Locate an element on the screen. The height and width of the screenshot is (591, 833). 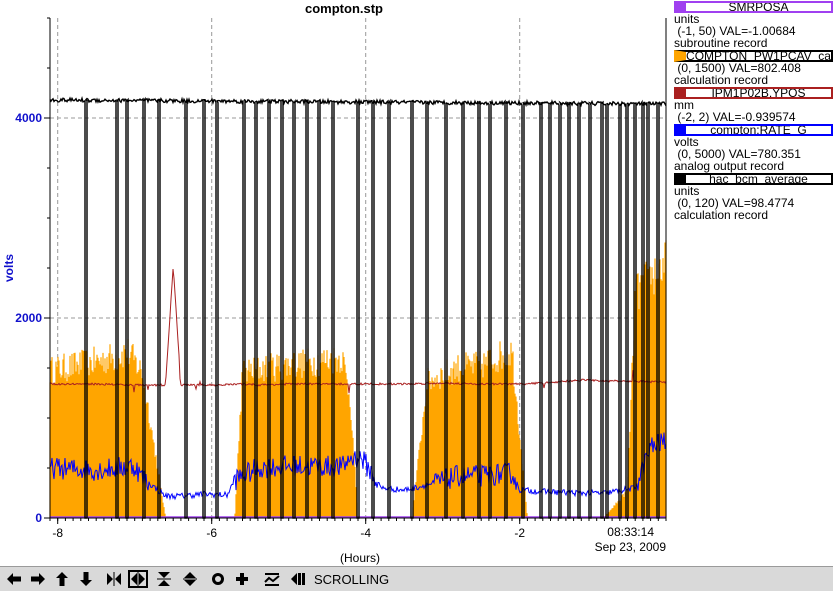
legend-record: analog output record is located at coordinates (729, 166).